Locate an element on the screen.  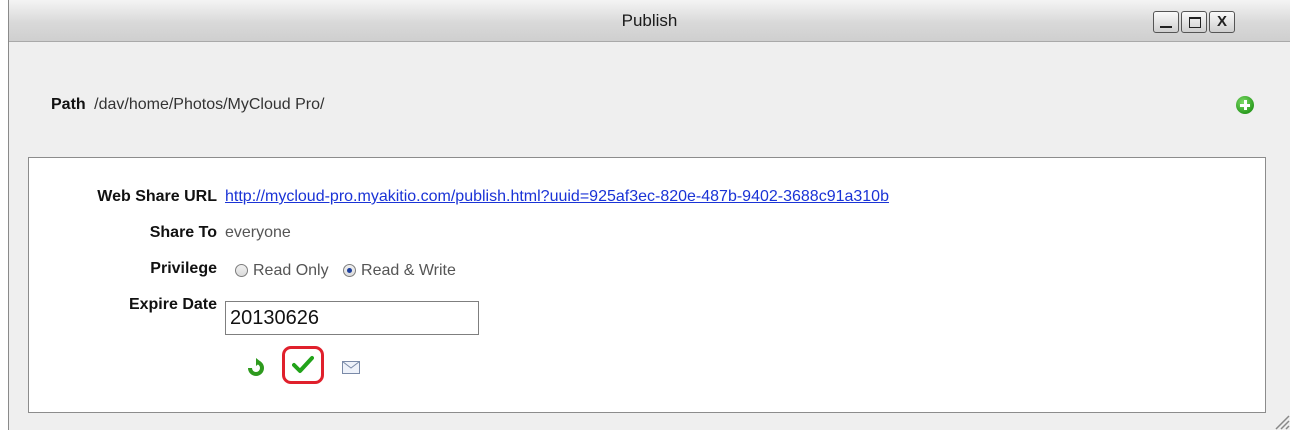
path-value: /dav/home/Photos/MyCloud Pro/ is located at coordinates (209, 104).